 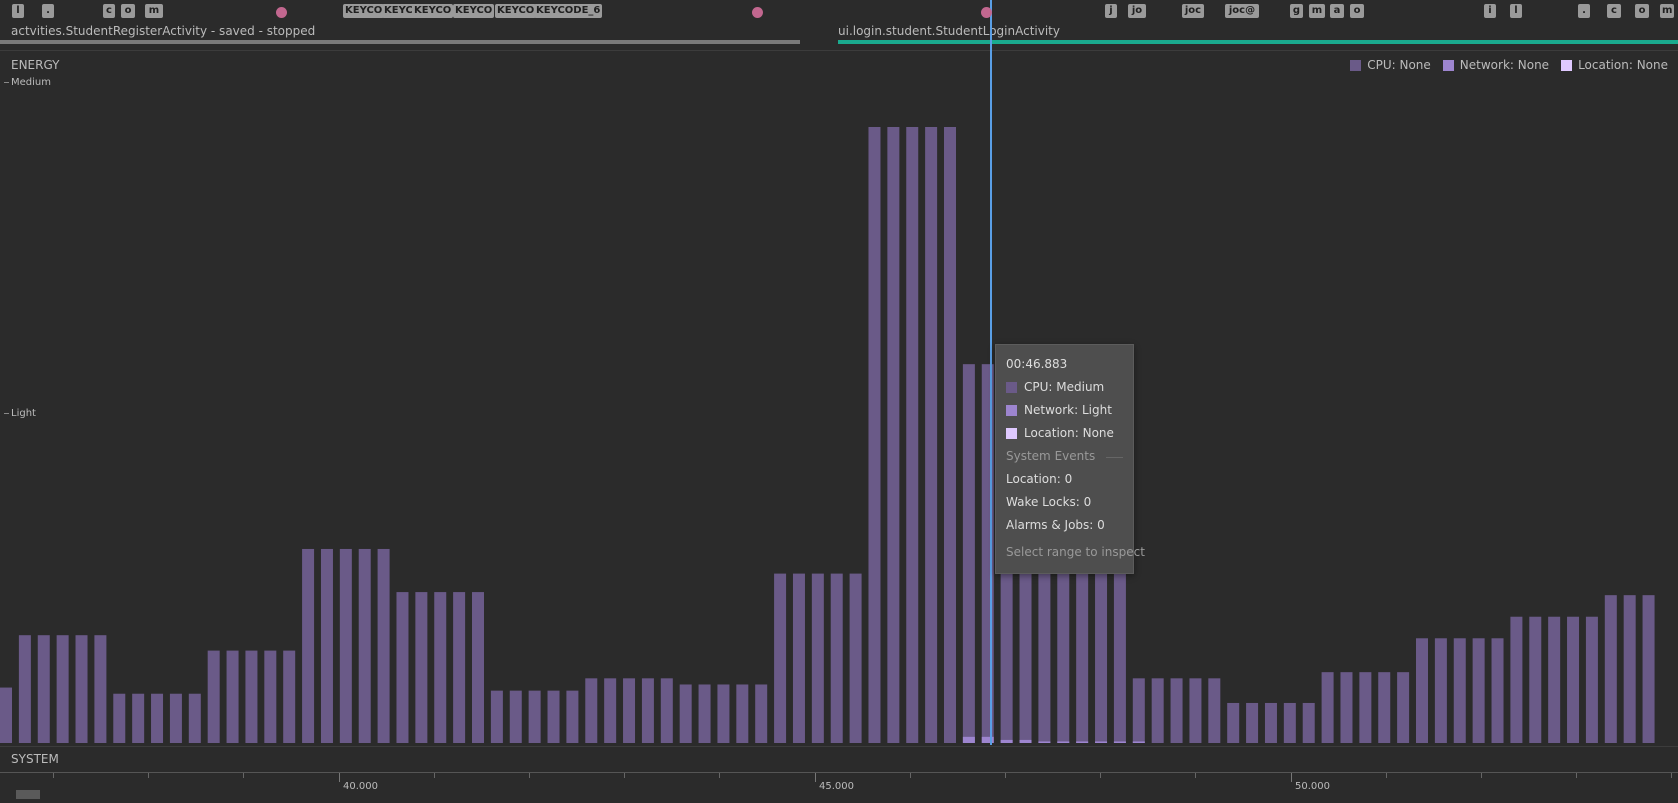 What do you see at coordinates (1011, 387) in the screenshot?
I see `tooltip-swatch-cpu` at bounding box center [1011, 387].